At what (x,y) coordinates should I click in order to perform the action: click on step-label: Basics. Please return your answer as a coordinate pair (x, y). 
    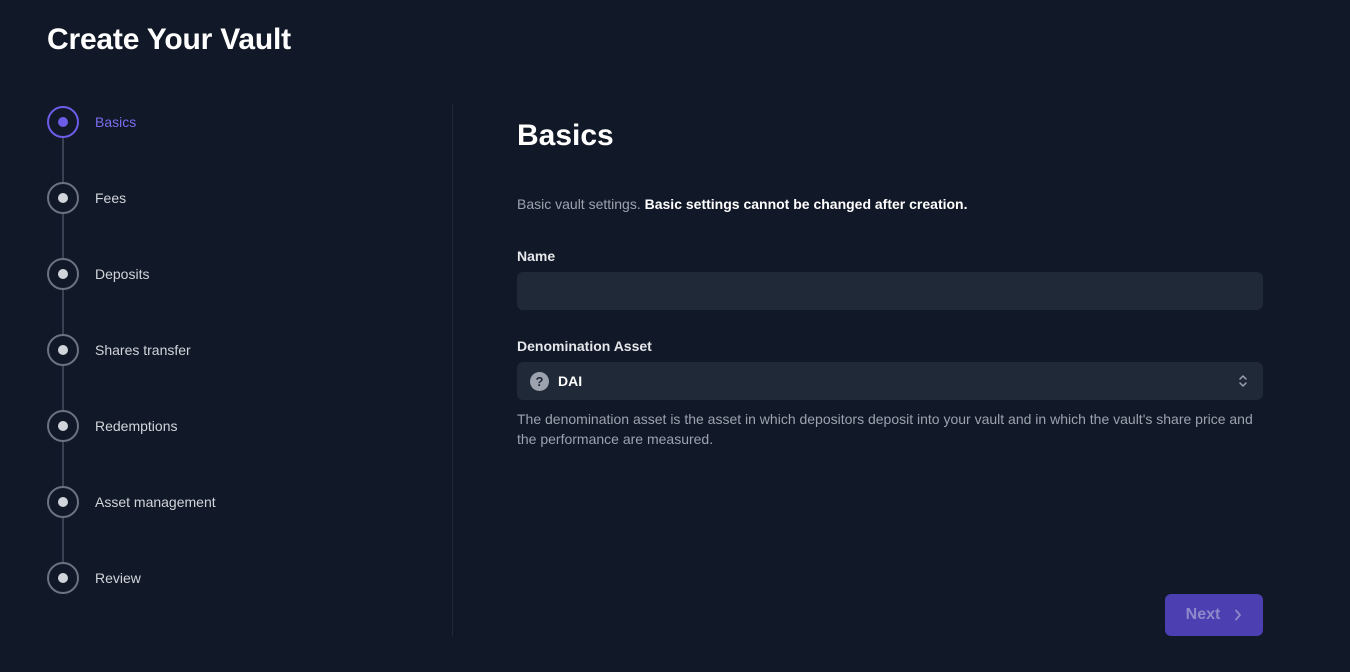
    Looking at the image, I should click on (116, 122).